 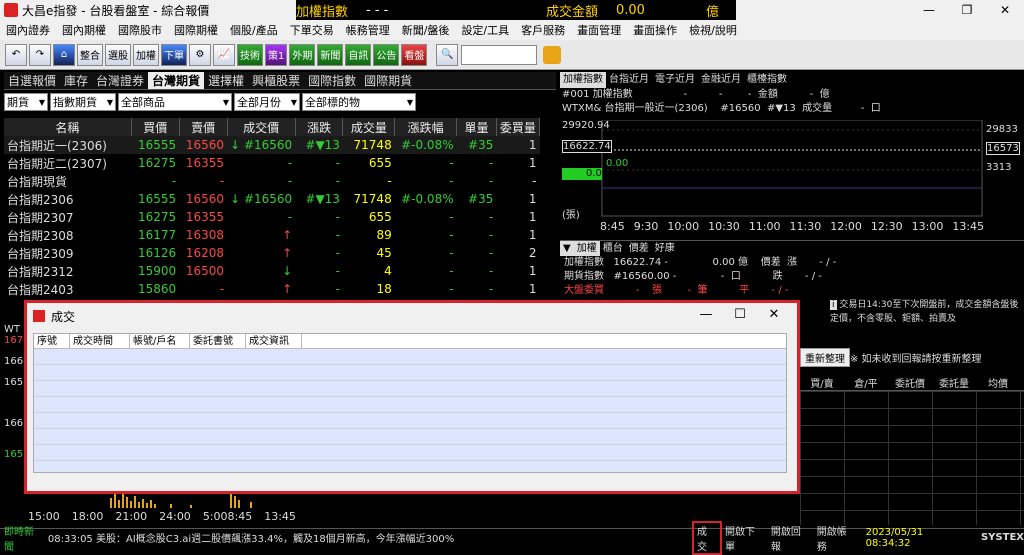 I want to click on menu-item: 客戶服務, so click(x=543, y=30).